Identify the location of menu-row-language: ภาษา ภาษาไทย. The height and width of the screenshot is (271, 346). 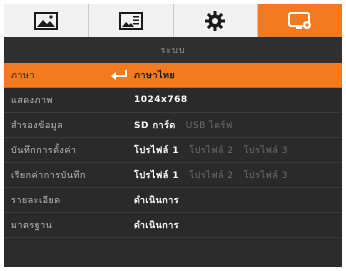
(173, 75).